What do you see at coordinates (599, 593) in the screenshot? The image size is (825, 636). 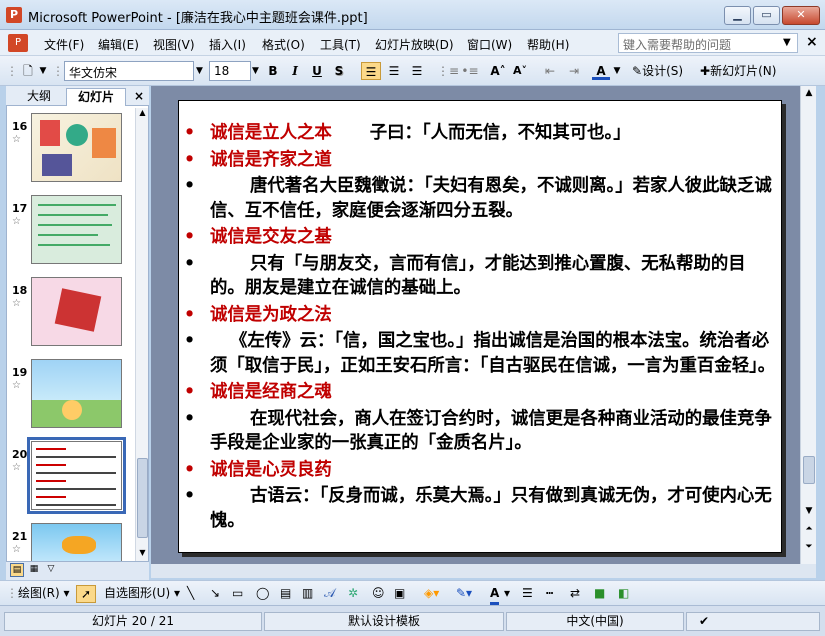 I see `shadow-style-icon: ■` at bounding box center [599, 593].